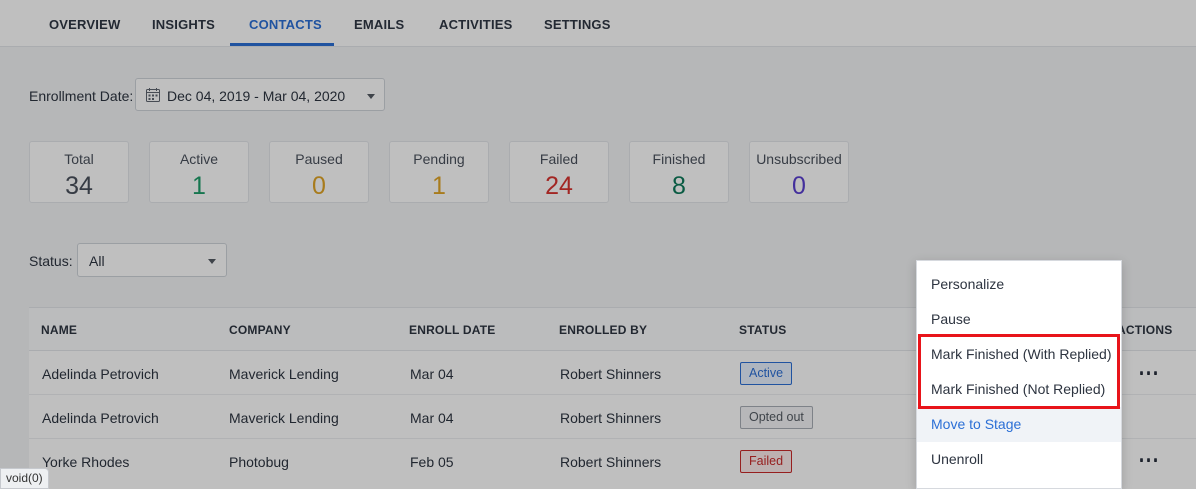 Image resolution: width=1196 pixels, height=489 pixels. What do you see at coordinates (1019, 284) in the screenshot?
I see `menu-item-personalize: Personalize` at bounding box center [1019, 284].